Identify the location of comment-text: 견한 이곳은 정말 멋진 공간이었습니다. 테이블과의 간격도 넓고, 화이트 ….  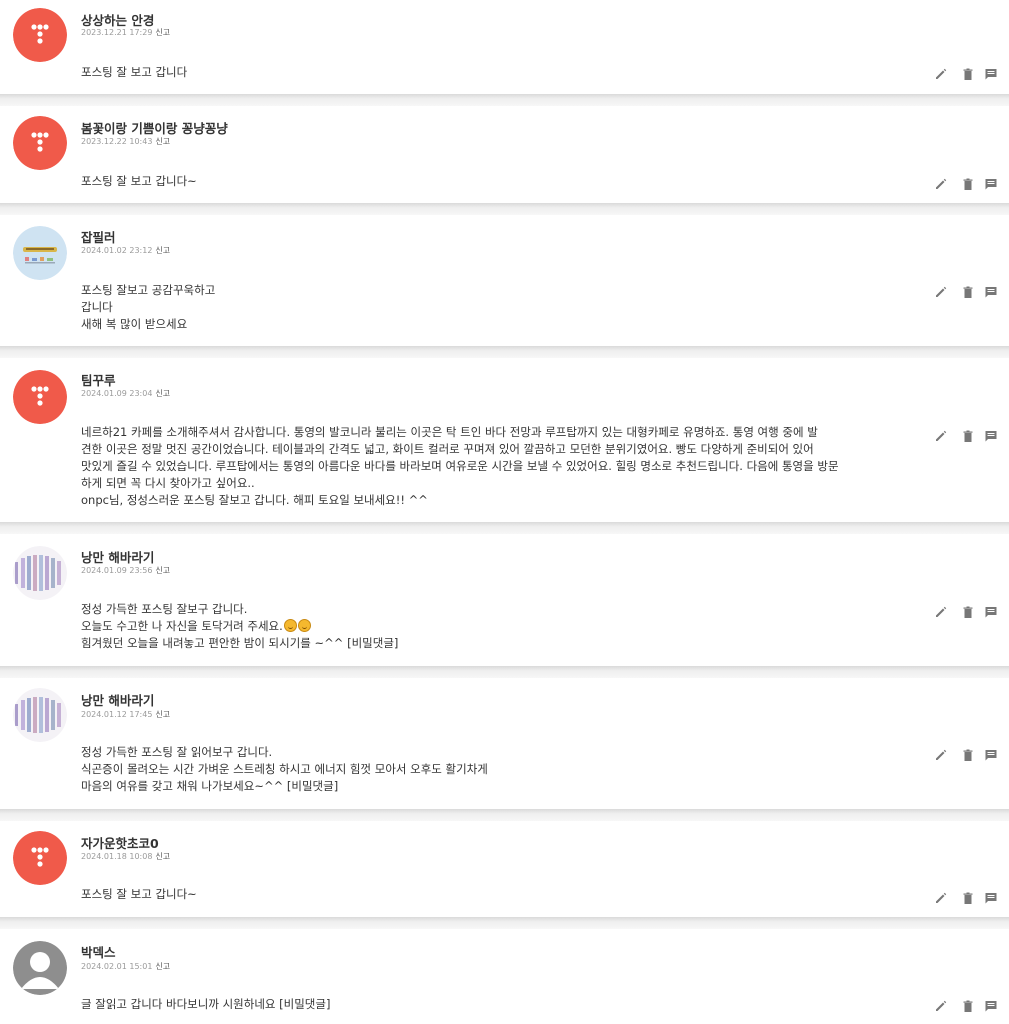
(447, 449).